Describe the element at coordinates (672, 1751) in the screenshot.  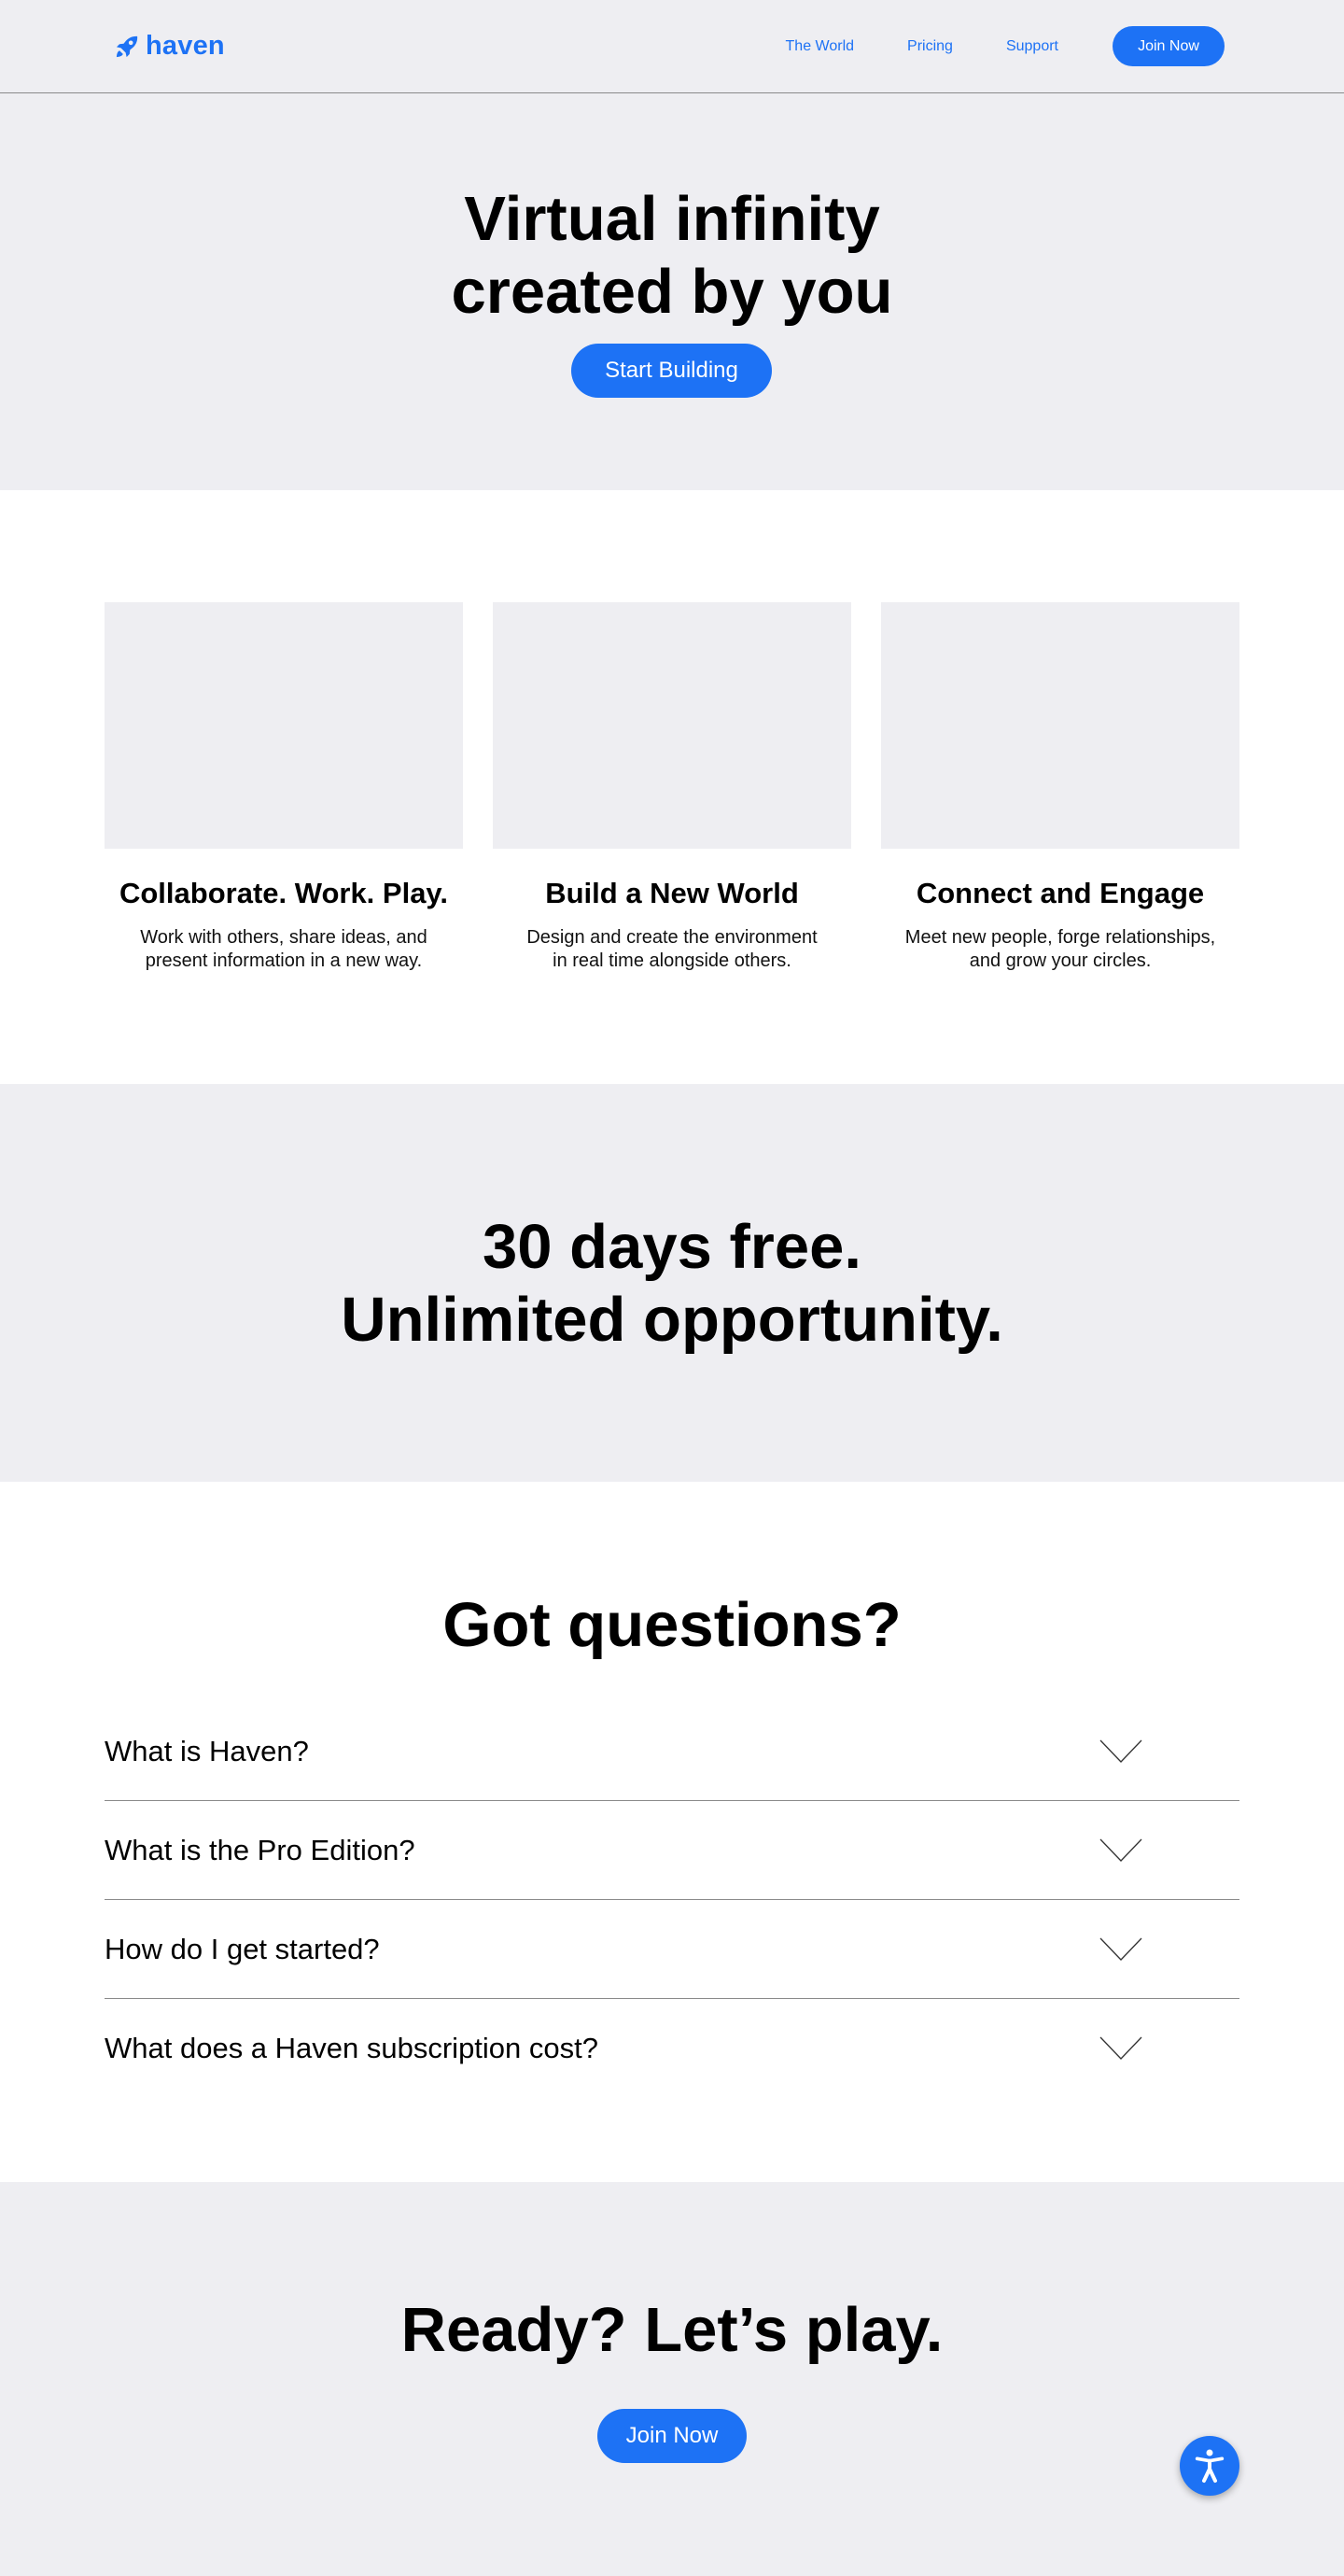
I see `faq-item: What is Haven?` at that location.